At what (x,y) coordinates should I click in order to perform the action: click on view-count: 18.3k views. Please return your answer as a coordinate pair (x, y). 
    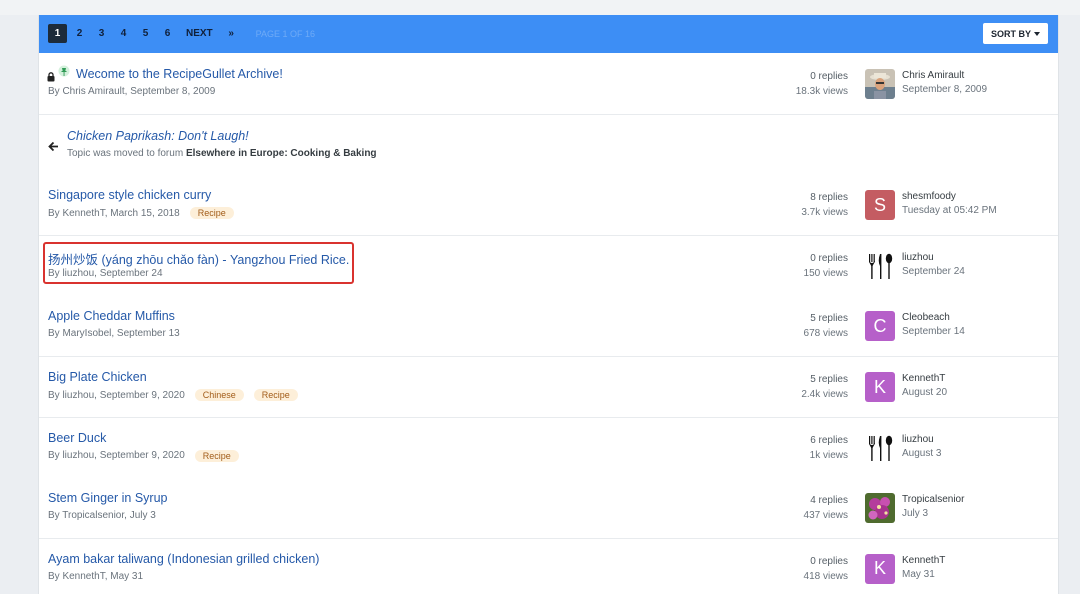
    Looking at the image, I should click on (821, 91).